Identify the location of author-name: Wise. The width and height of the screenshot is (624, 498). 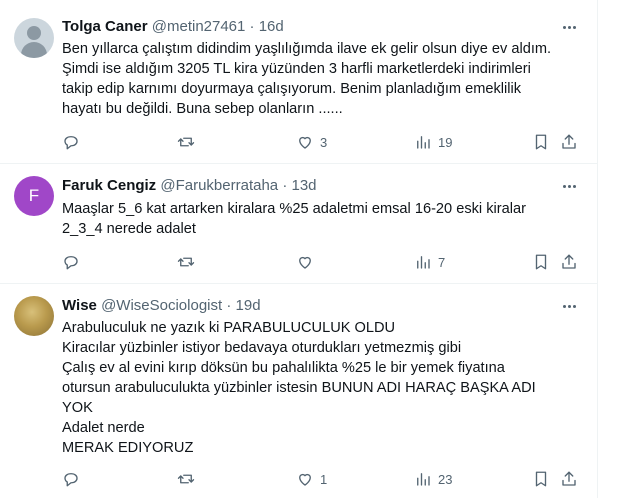
(79, 305).